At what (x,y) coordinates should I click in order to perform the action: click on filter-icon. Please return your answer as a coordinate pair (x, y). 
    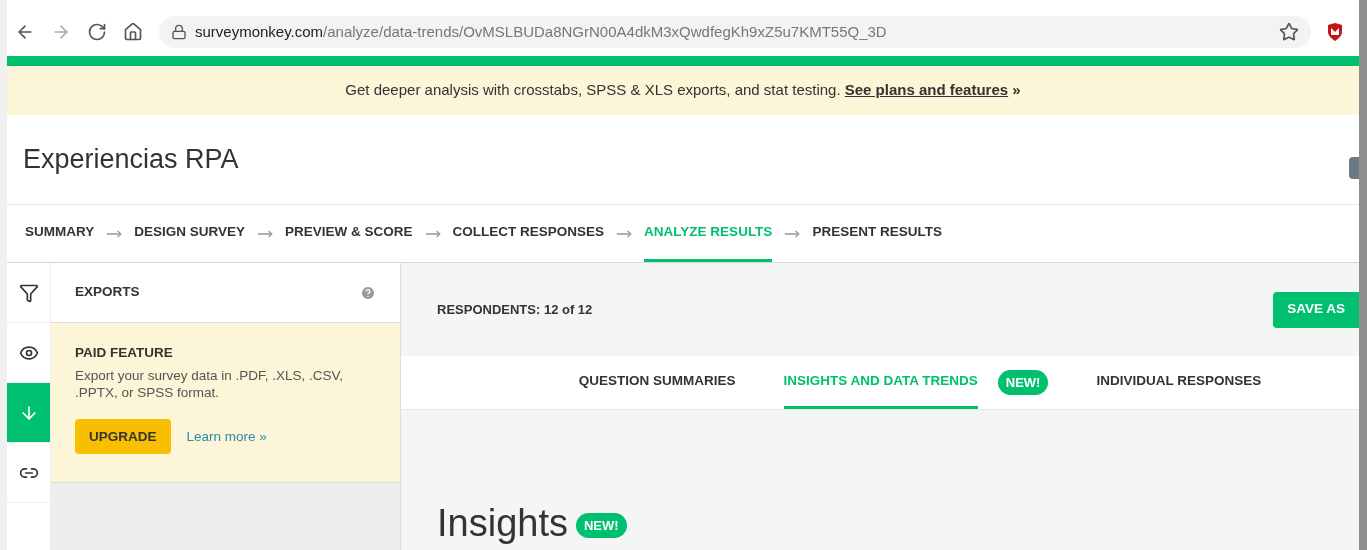
    Looking at the image, I should click on (28, 292).